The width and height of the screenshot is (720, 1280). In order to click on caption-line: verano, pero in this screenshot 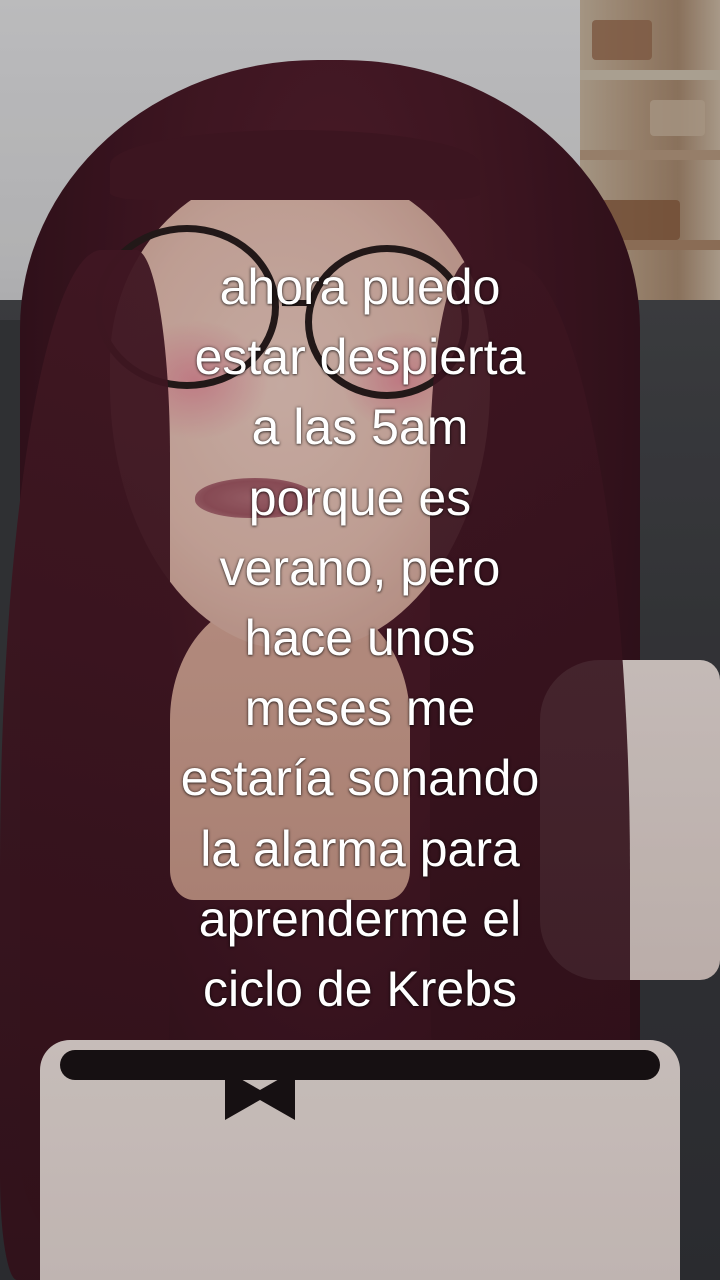, I will do `click(360, 567)`.